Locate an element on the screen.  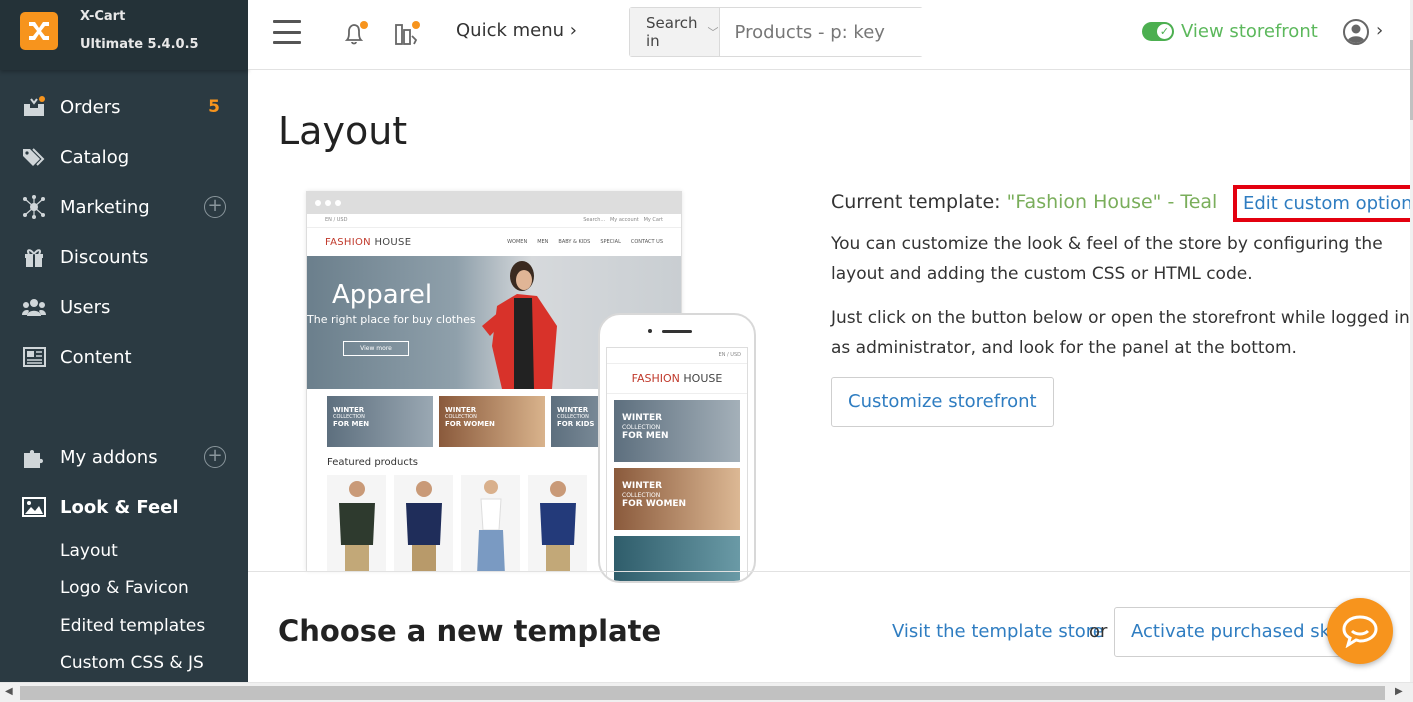
image-icon is located at coordinates (34, 507).